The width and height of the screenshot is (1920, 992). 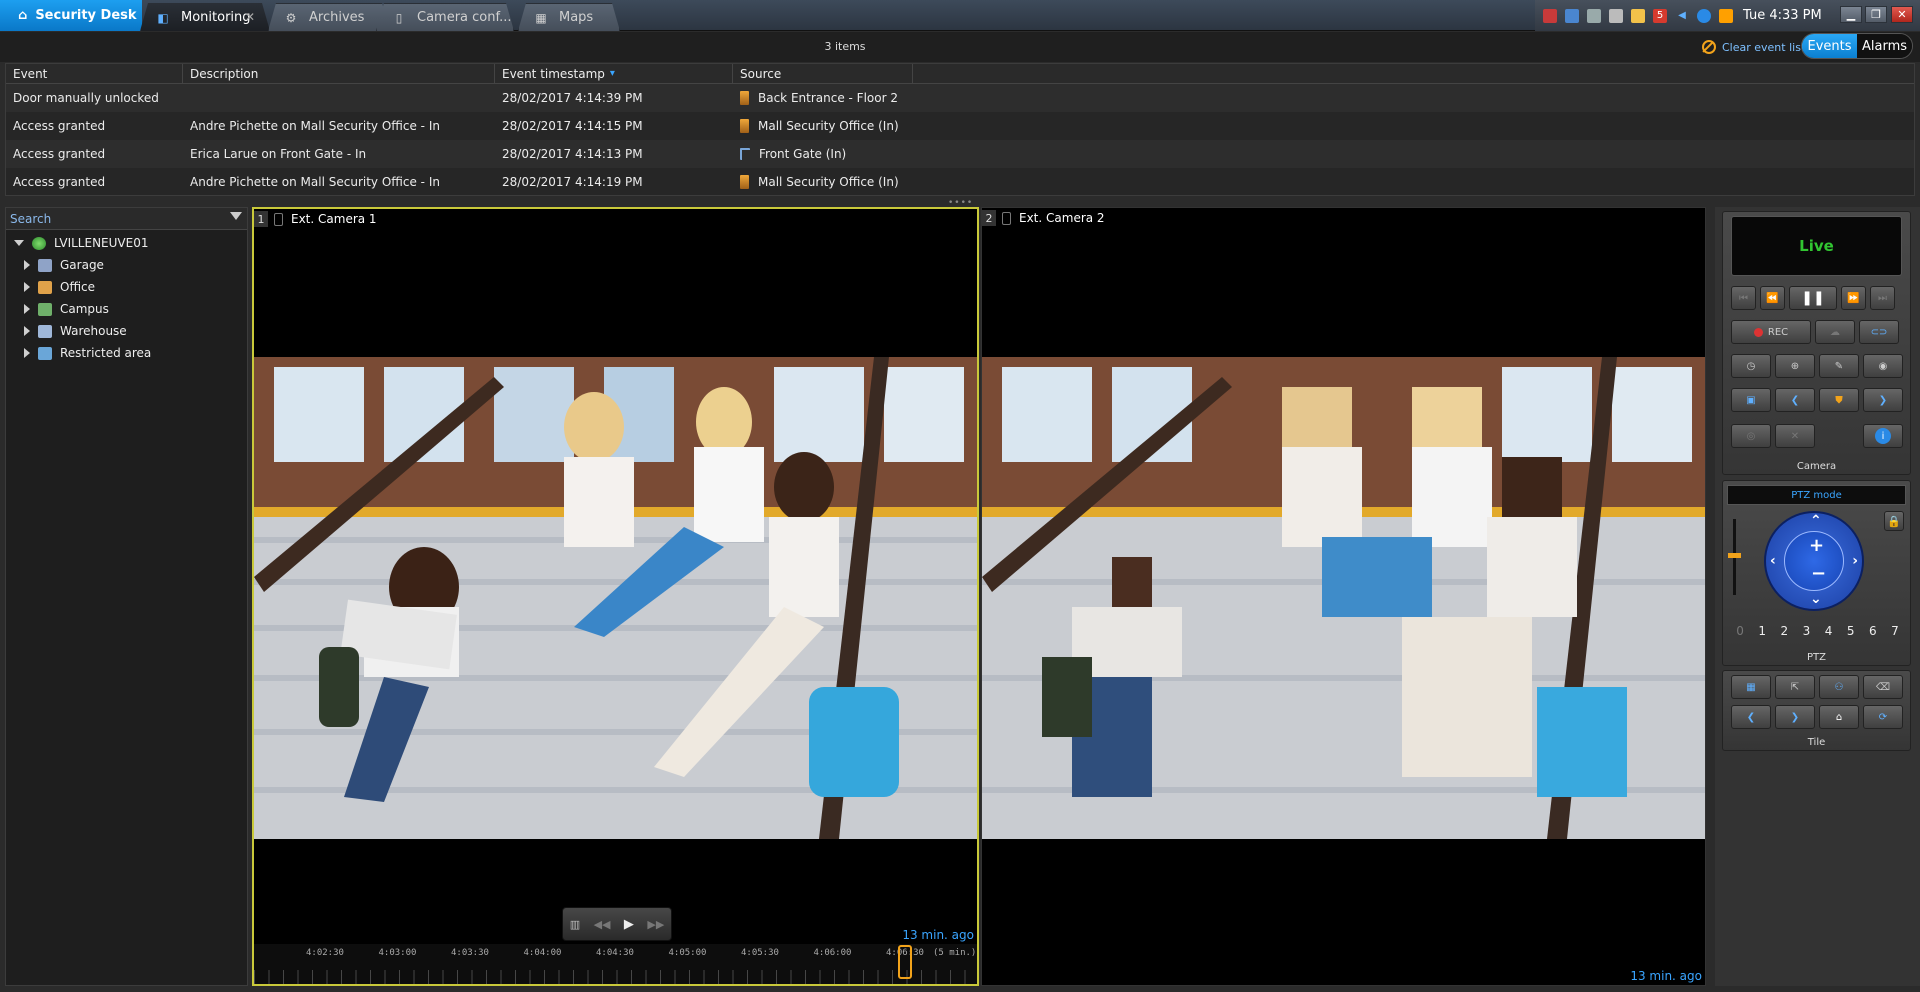 I want to click on column-description: Description, so click(x=339, y=73).